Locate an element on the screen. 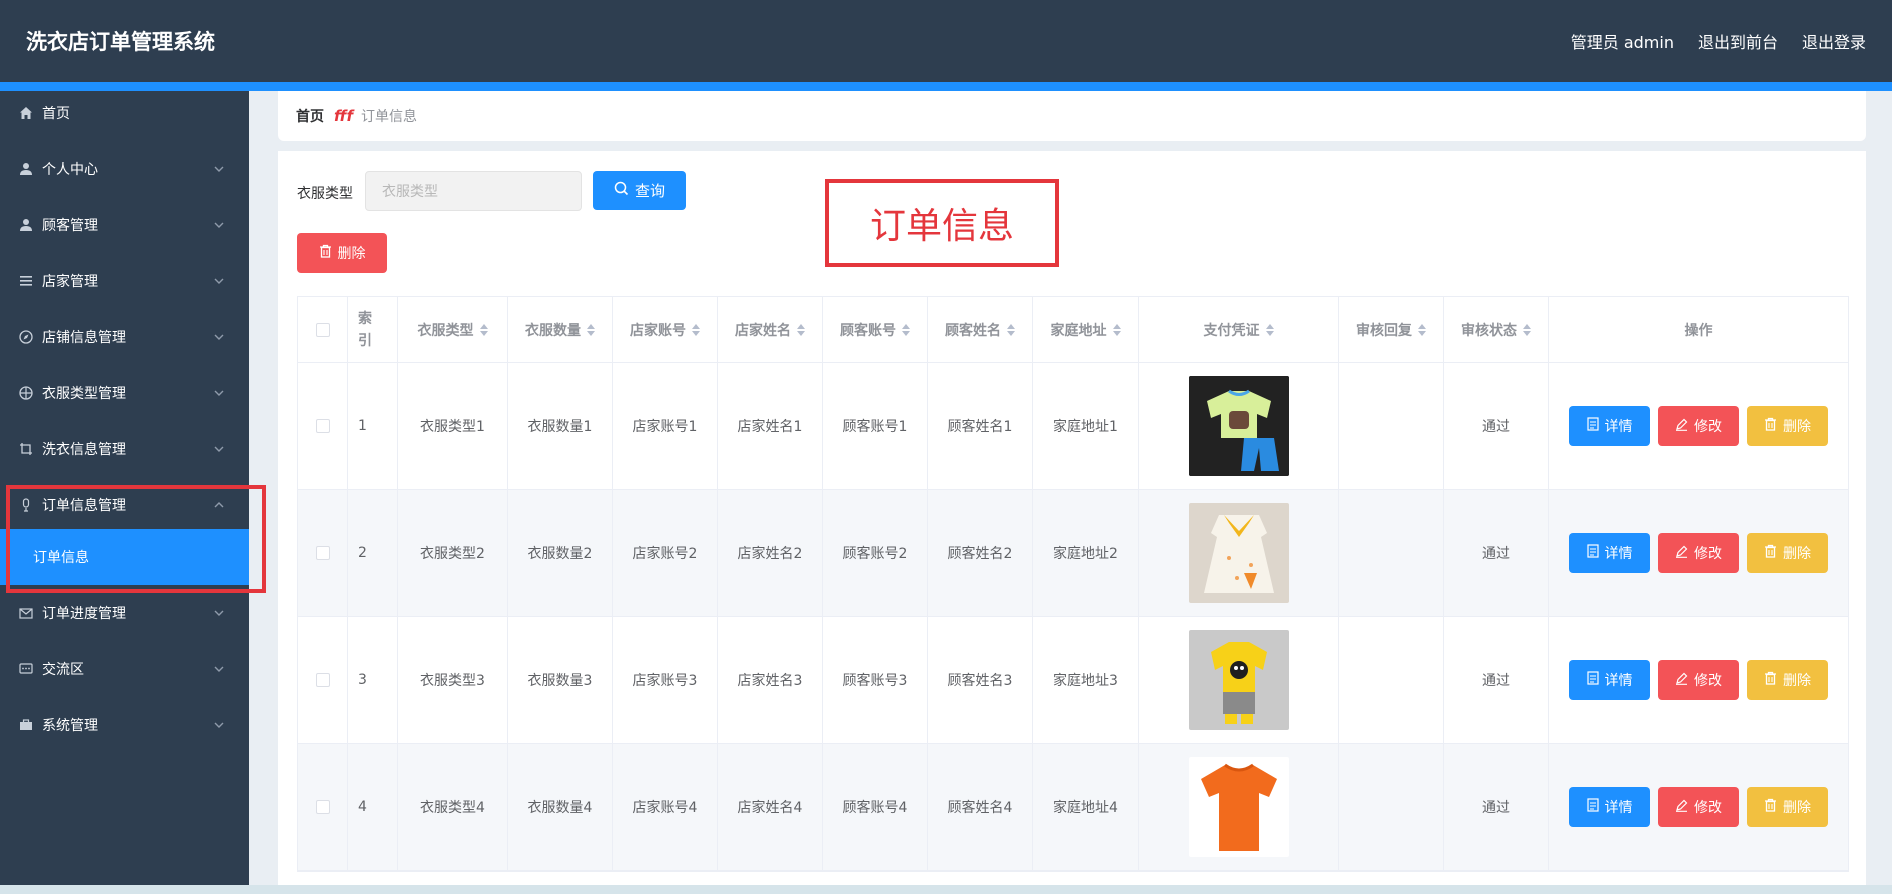 The image size is (1892, 894). search-input is located at coordinates (473, 191).